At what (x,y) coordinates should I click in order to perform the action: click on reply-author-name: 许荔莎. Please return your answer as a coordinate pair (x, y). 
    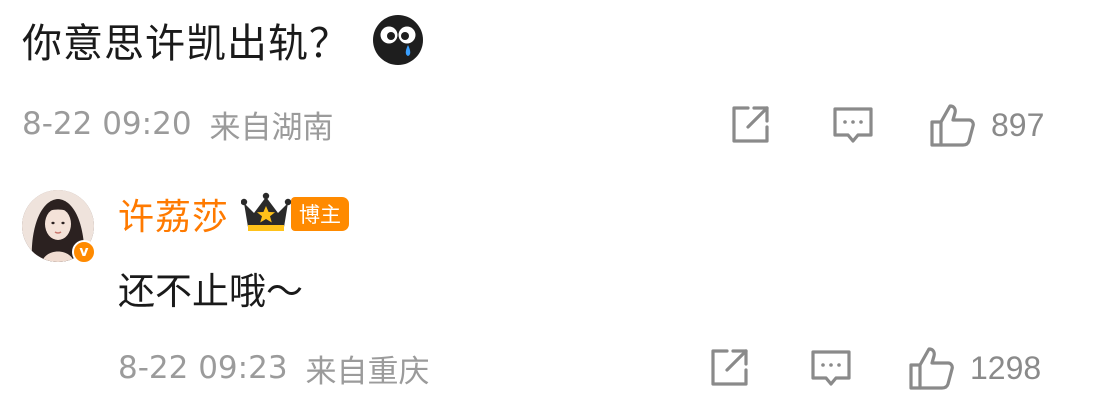
    Looking at the image, I should click on (173, 214).